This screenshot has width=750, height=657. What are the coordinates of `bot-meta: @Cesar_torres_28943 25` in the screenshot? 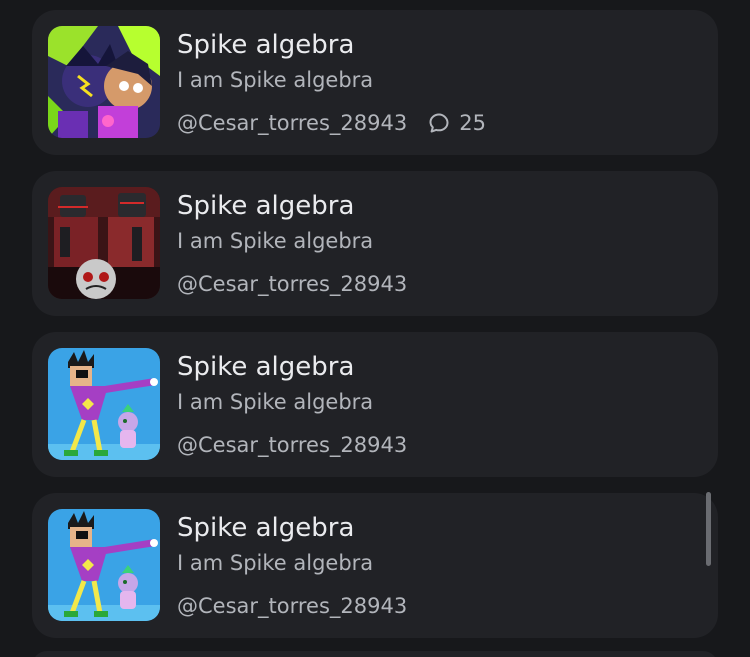 It's located at (331, 123).